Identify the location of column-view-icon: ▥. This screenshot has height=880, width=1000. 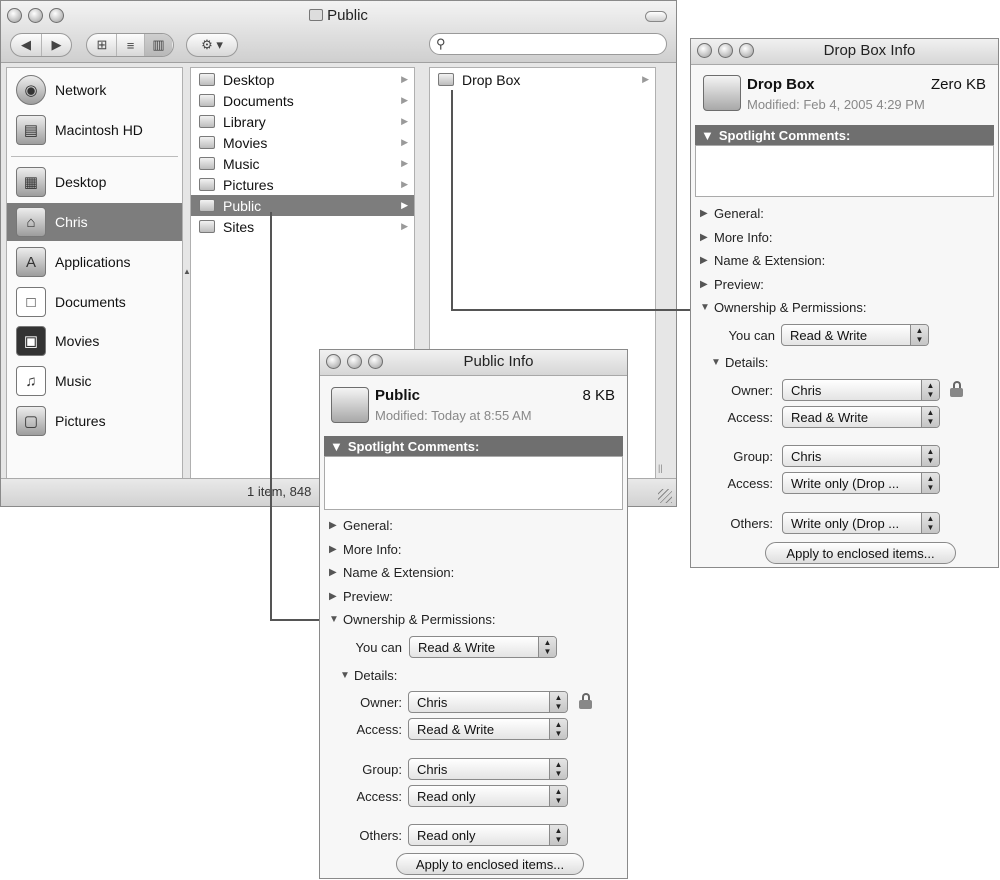
(158, 44).